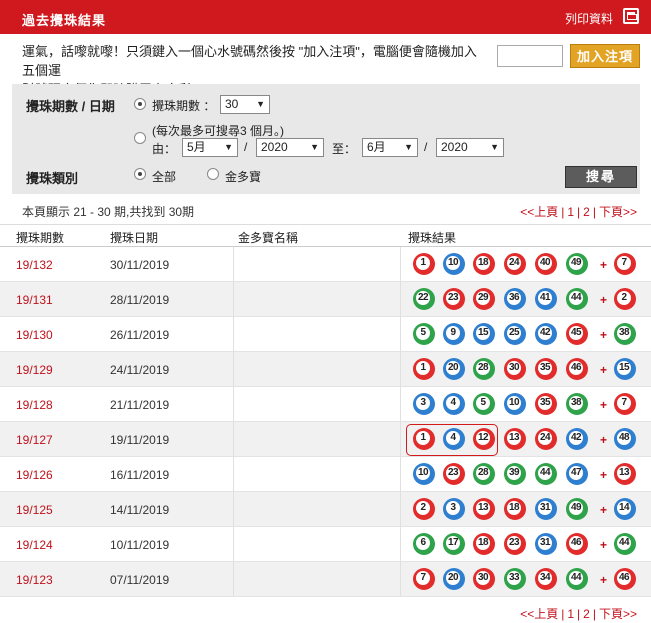 This screenshot has height=623, width=651. What do you see at coordinates (424, 579) in the screenshot?
I see `drawn-ball: 7` at bounding box center [424, 579].